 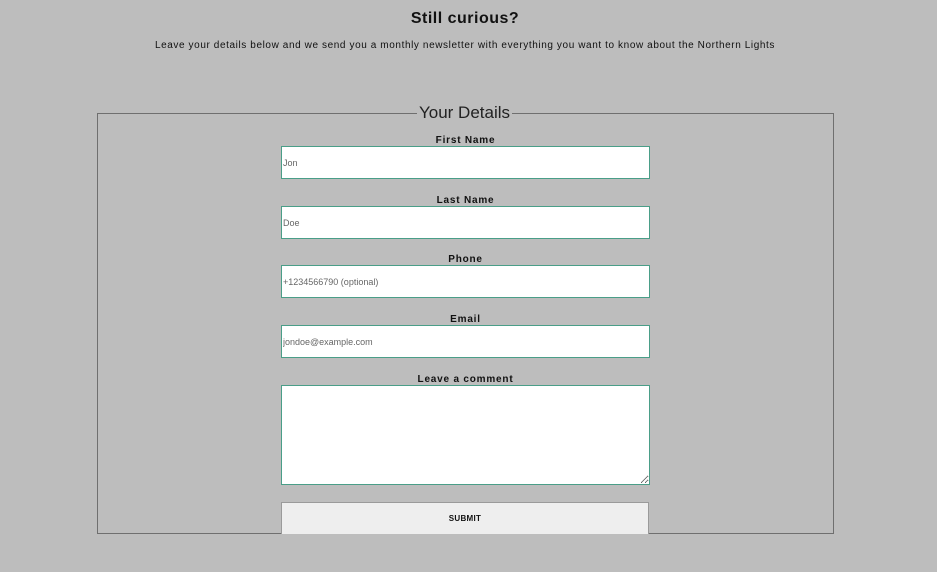 What do you see at coordinates (465, 18) in the screenshot?
I see `page-title: Still curious?` at bounding box center [465, 18].